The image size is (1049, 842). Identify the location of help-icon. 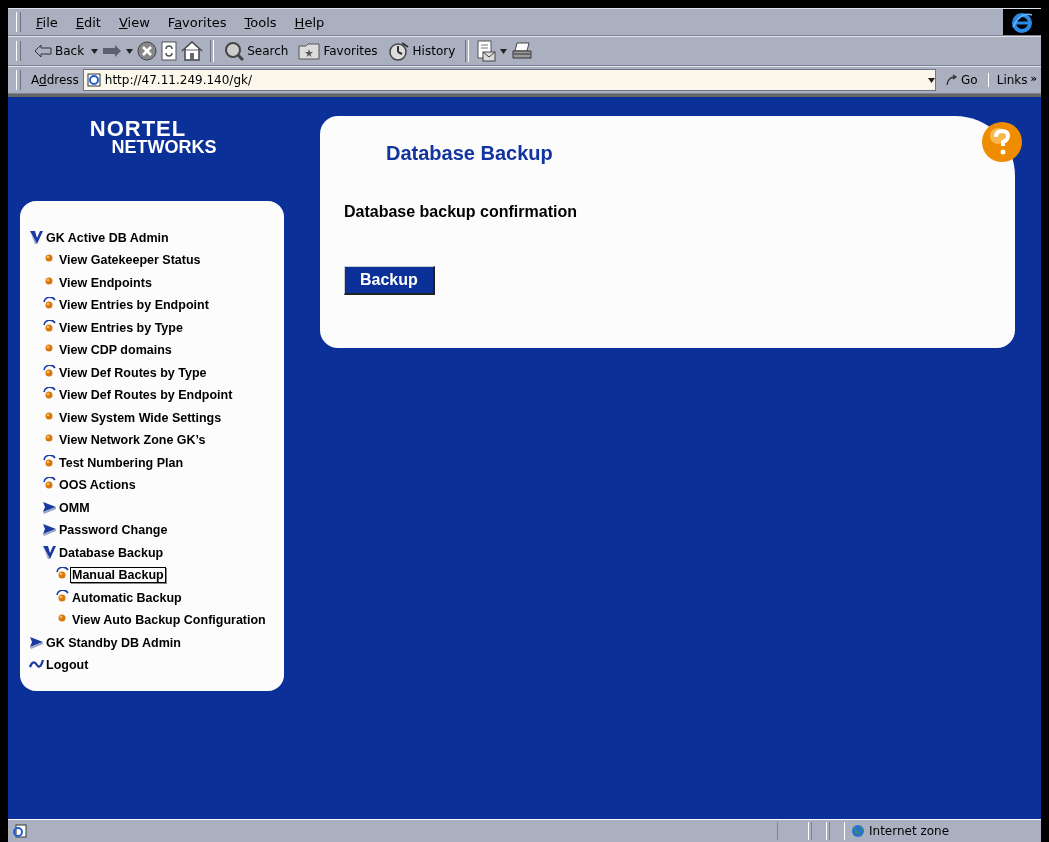
(1002, 142).